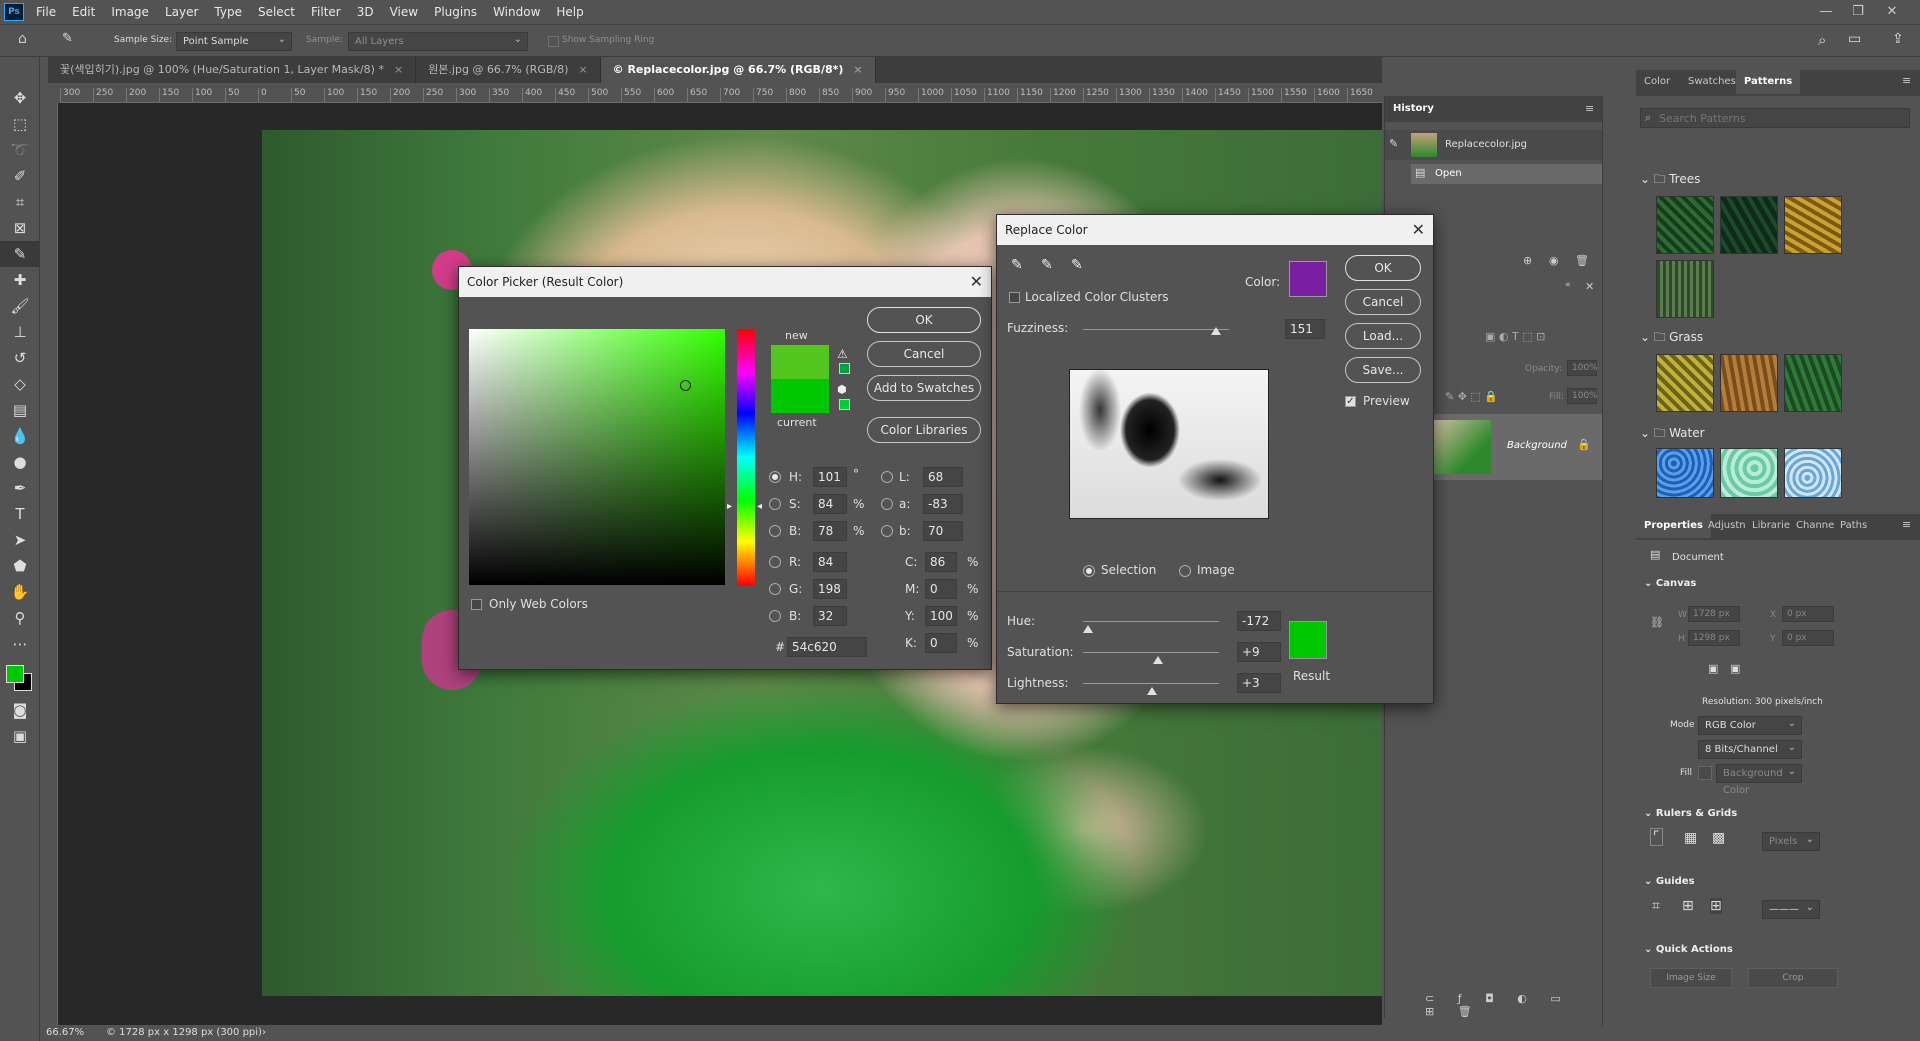 This screenshot has width=1920, height=1041. What do you see at coordinates (775, 589) in the screenshot?
I see `g-radio` at bounding box center [775, 589].